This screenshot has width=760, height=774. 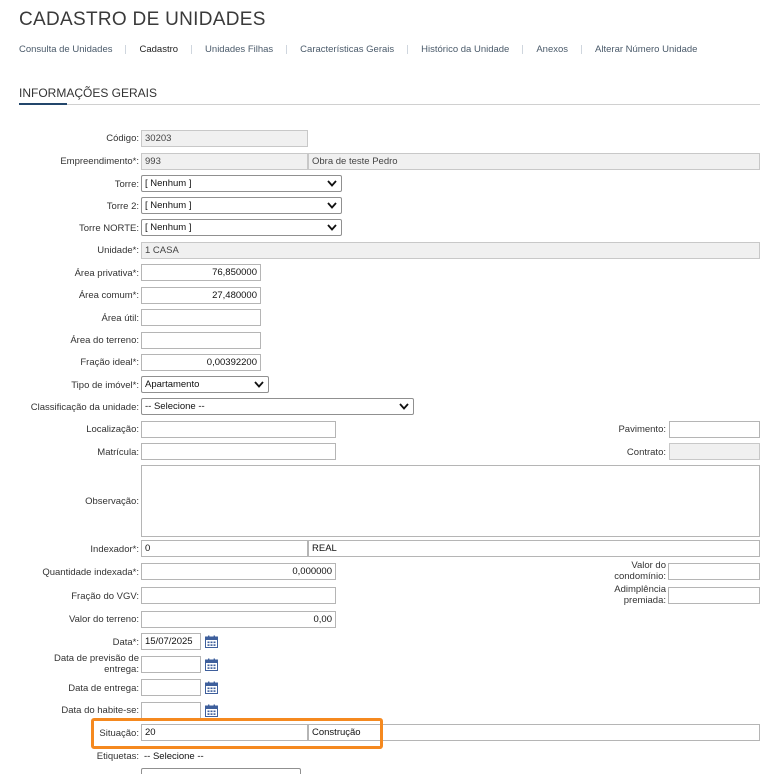 I want to click on section-title: INFORMAÇÕES GERAIS, so click(x=88, y=93).